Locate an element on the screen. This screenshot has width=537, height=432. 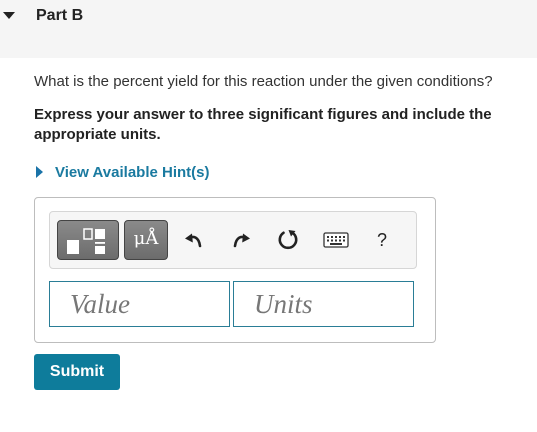
reset-icon is located at coordinates (288, 240).